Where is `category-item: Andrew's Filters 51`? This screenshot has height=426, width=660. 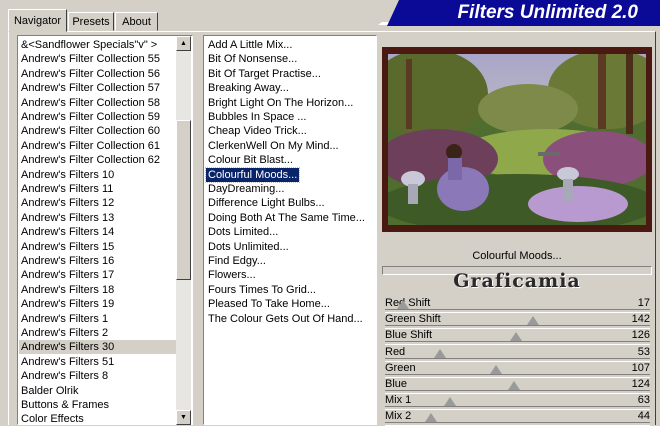 category-item: Andrew's Filters 51 is located at coordinates (98, 362).